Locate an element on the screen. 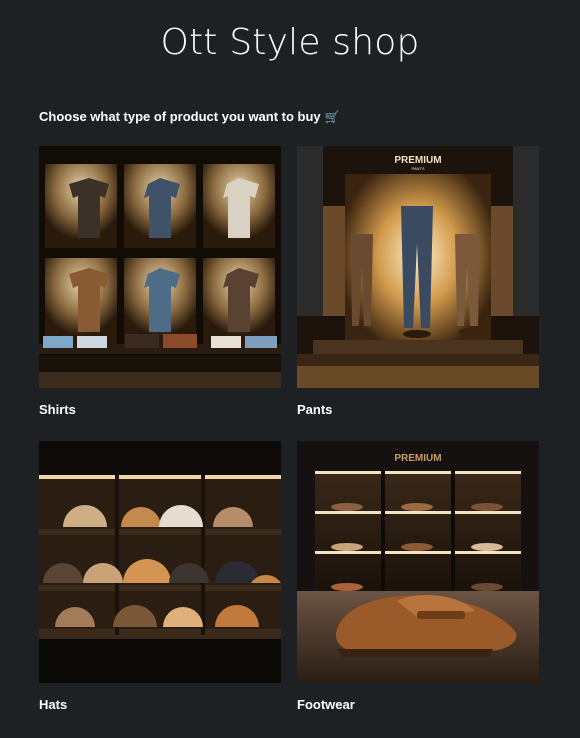 Image resolution: width=580 pixels, height=738 pixels. pants-sign-text: PREMIUM is located at coordinates (417, 160).